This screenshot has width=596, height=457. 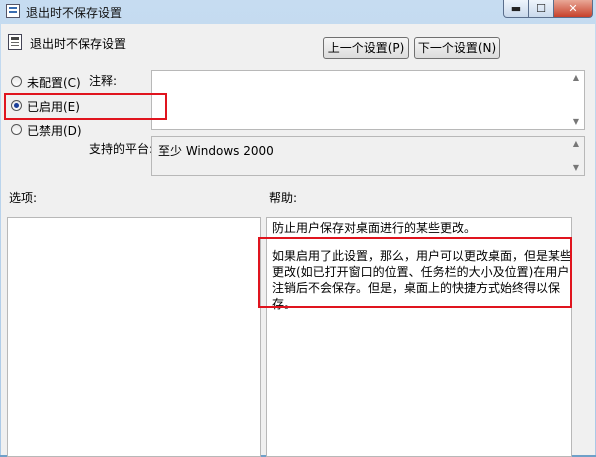 I want to click on platform-scrollbar: ▲ ▼, so click(x=576, y=156).